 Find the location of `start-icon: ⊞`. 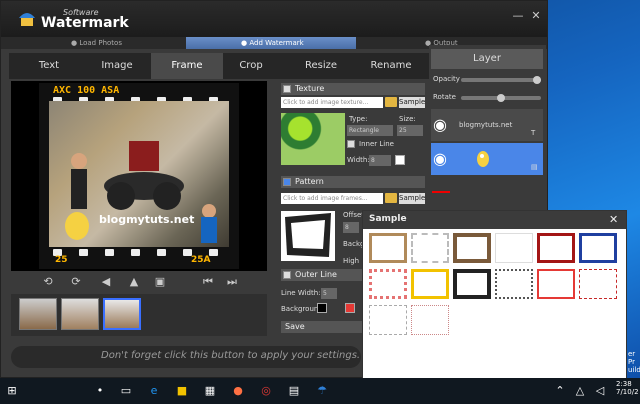

start-icon: ⊞ is located at coordinates (12, 391).